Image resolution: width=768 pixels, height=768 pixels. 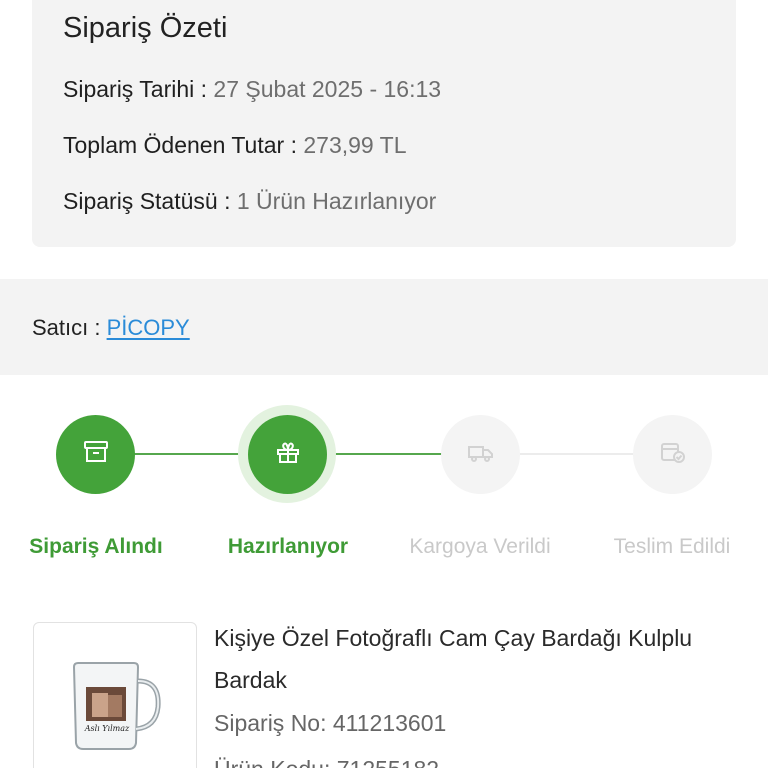 What do you see at coordinates (355, 145) in the screenshot?
I see `total-paid-value: 273,99 TL` at bounding box center [355, 145].